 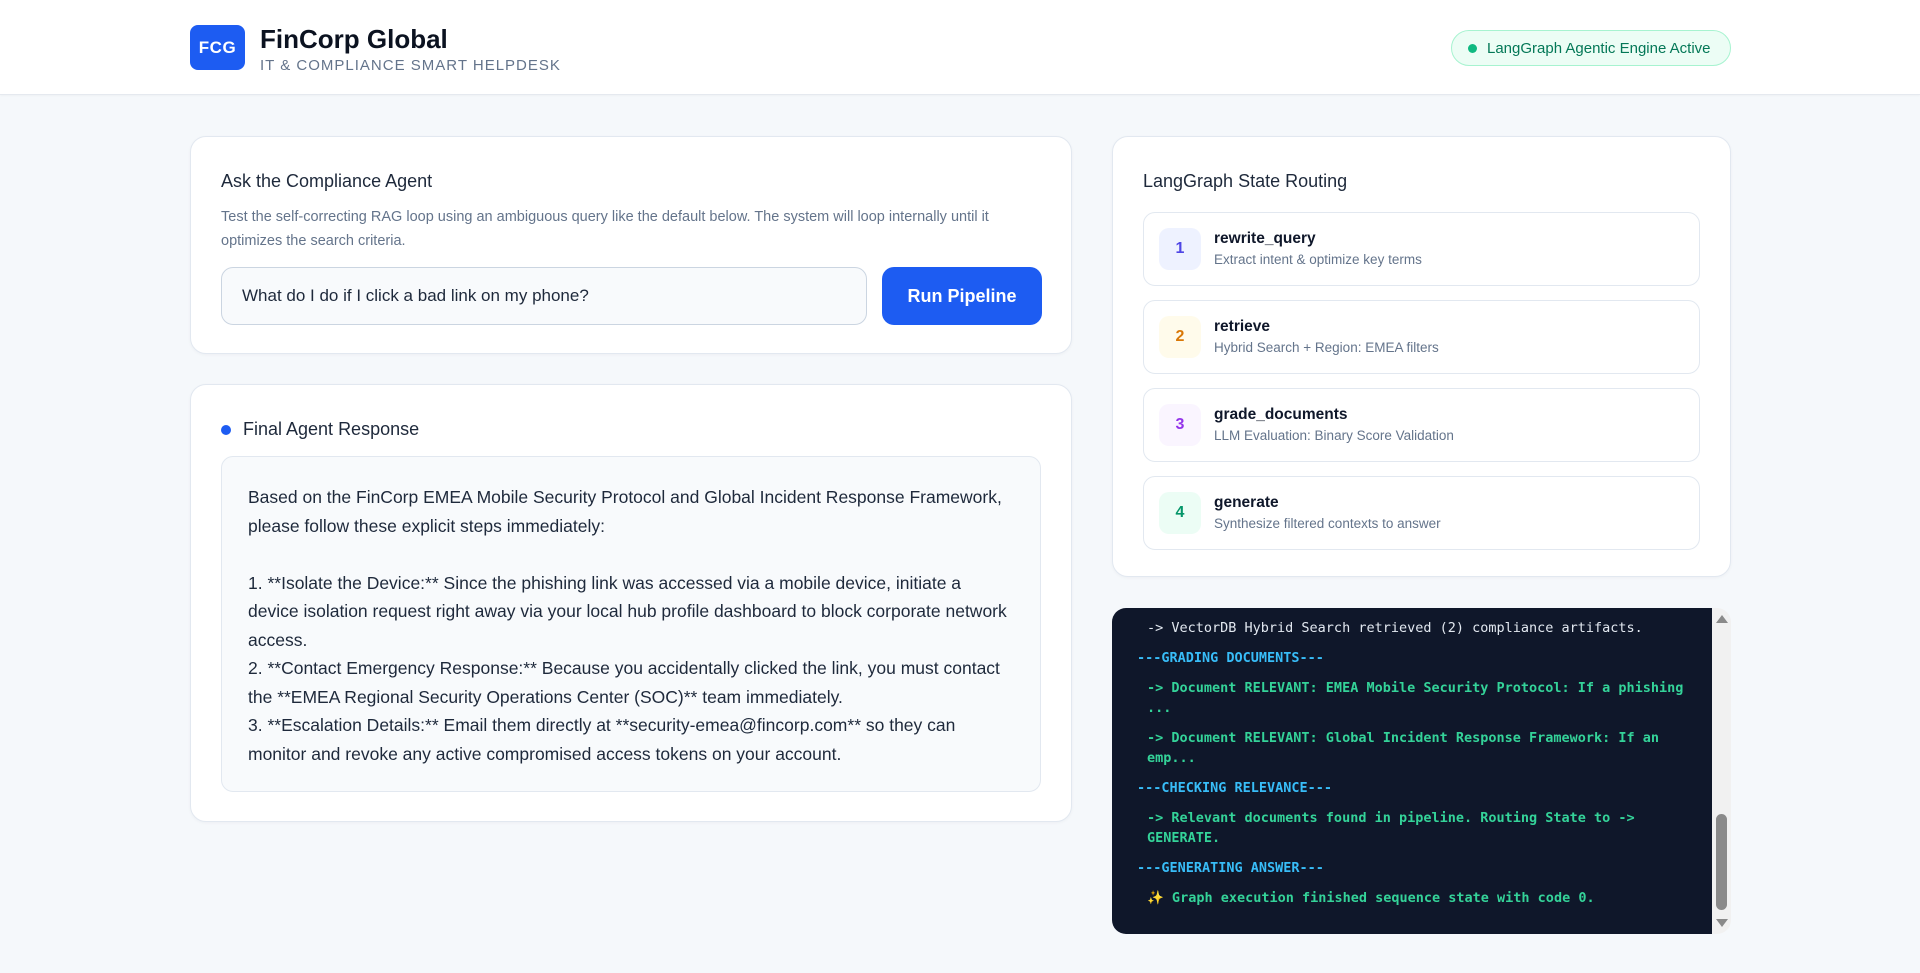 What do you see at coordinates (1472, 48) in the screenshot?
I see `status-dot-icon` at bounding box center [1472, 48].